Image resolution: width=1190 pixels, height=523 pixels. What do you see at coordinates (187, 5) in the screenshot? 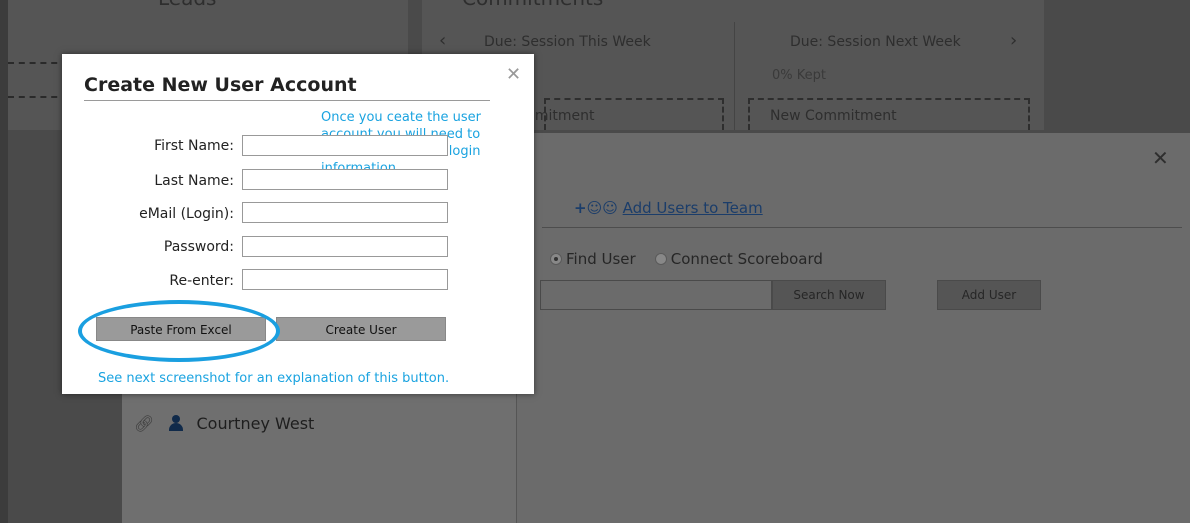
I see `leads-title: Leads` at bounding box center [187, 5].